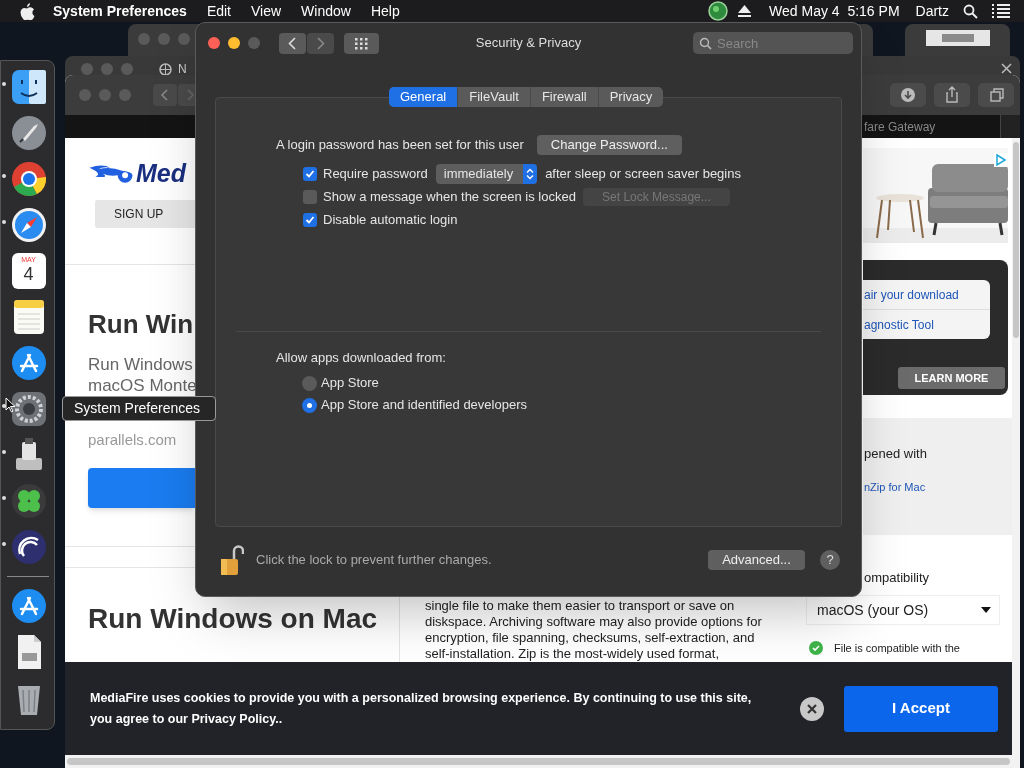 The height and width of the screenshot is (768, 1024). Describe the element at coordinates (996, 95) in the screenshot. I see `tabs-icon` at that location.